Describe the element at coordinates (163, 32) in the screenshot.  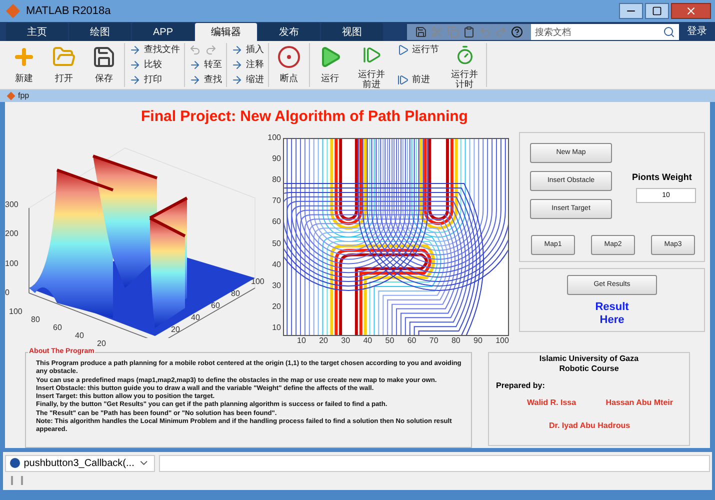
I see `ribbon-tab: APP` at that location.